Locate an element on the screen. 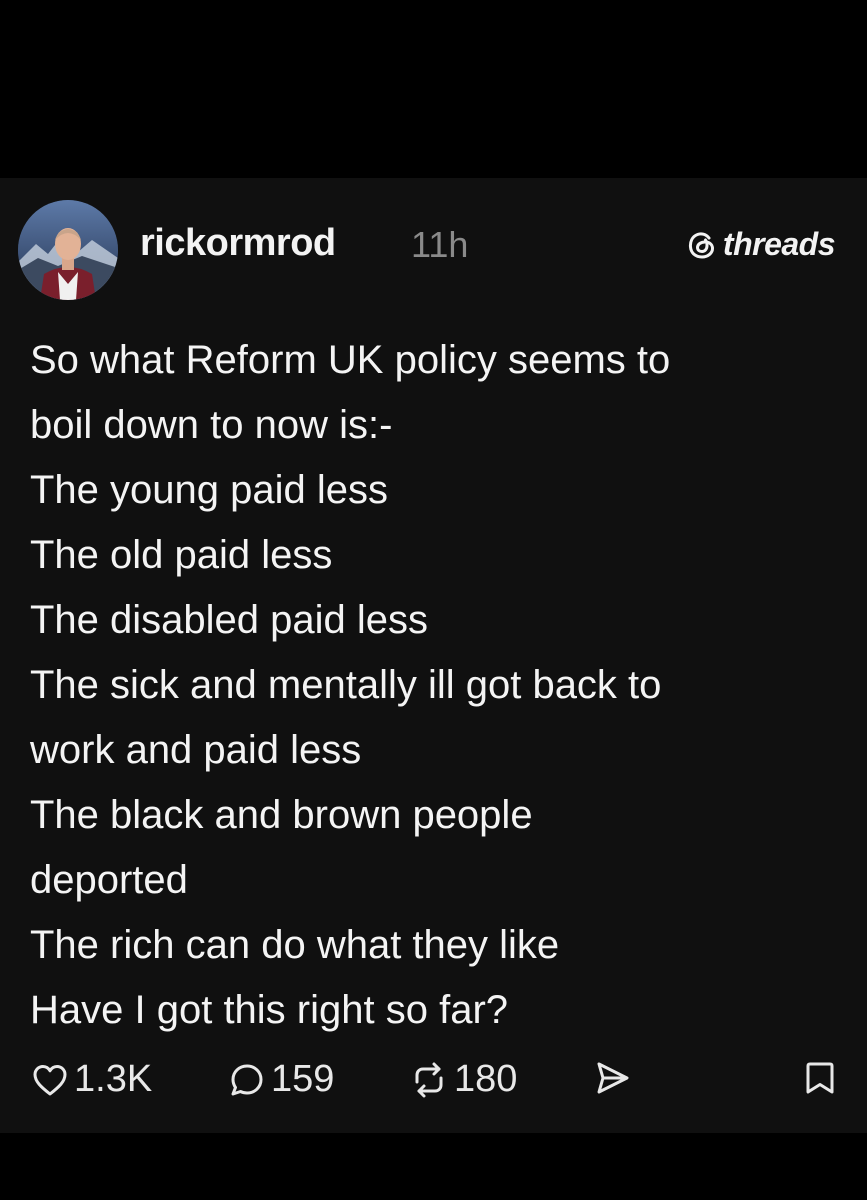  avatar-photo-icon is located at coordinates (68, 250).